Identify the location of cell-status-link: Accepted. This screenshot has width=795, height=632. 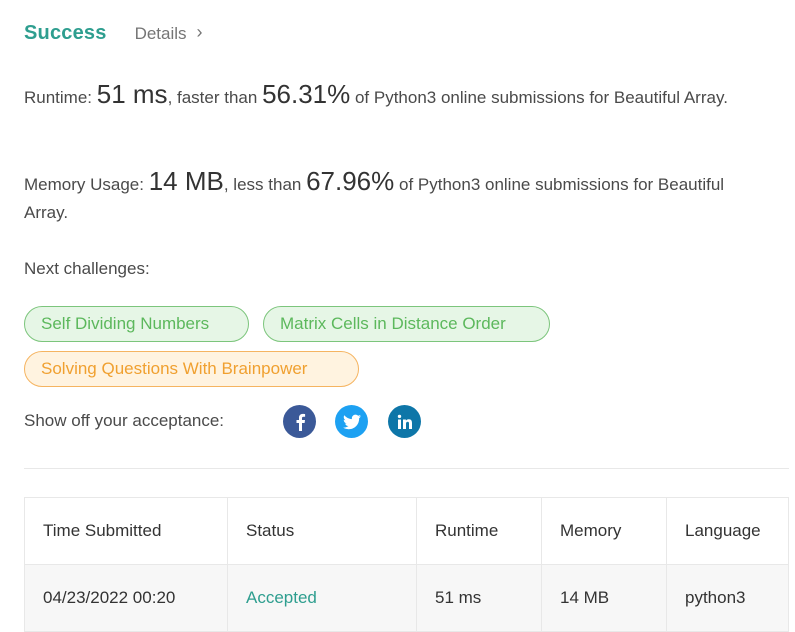
(322, 598).